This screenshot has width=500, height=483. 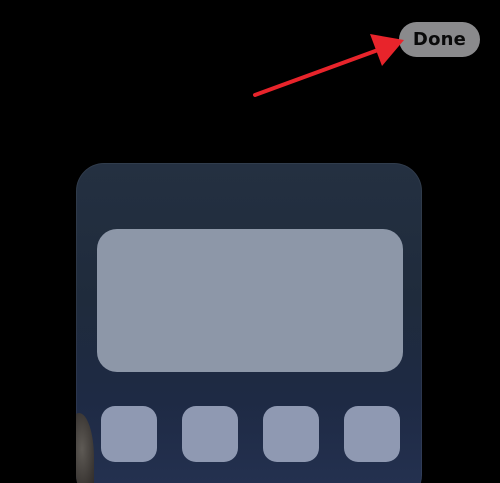 What do you see at coordinates (439, 39) in the screenshot?
I see `done-button: Done` at bounding box center [439, 39].